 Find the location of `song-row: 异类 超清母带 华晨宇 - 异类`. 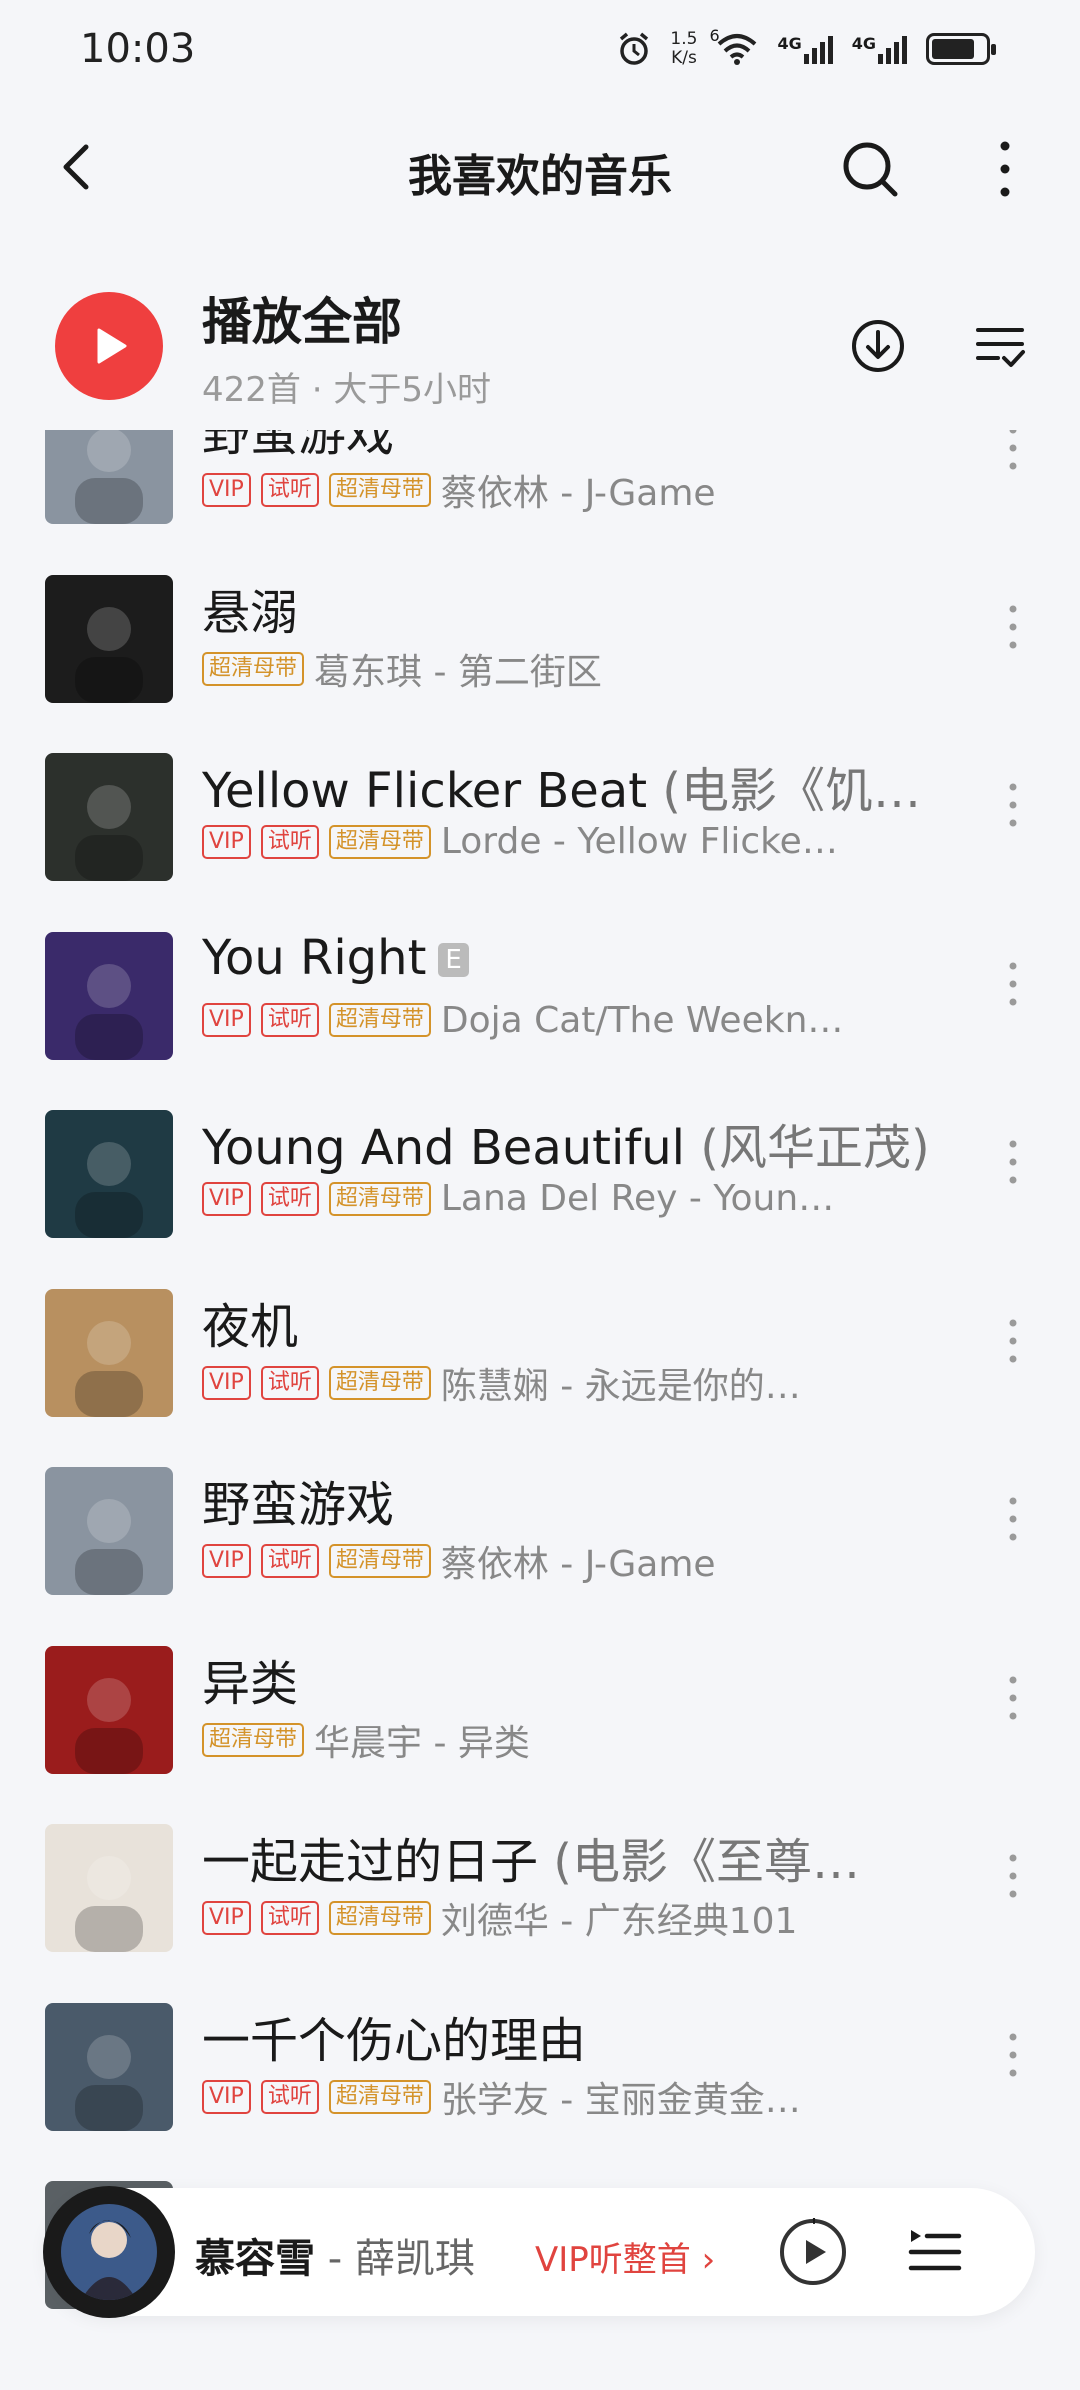

song-row: 异类 超清母带 华晨宇 - 异类 is located at coordinates (540, 1699).